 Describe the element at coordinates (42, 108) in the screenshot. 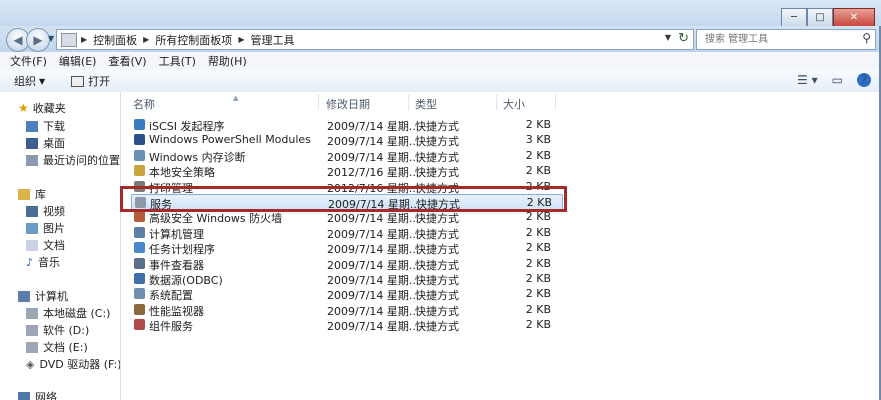

I see `nav-favorites: ★ 收藏夹` at that location.